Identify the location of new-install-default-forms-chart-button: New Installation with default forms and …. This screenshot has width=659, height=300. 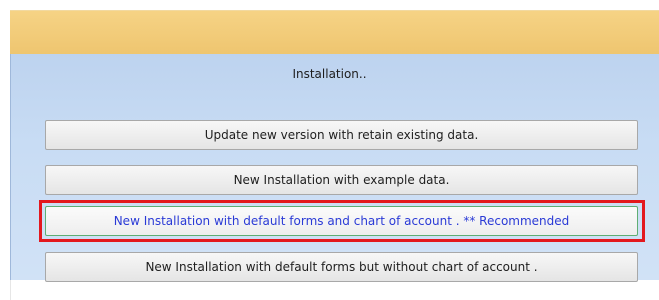
(341, 221).